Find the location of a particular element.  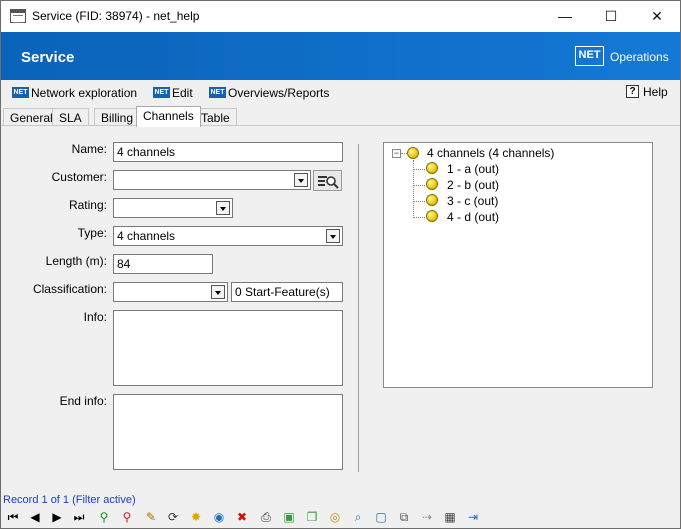

tab-billing: Billing is located at coordinates (117, 117).